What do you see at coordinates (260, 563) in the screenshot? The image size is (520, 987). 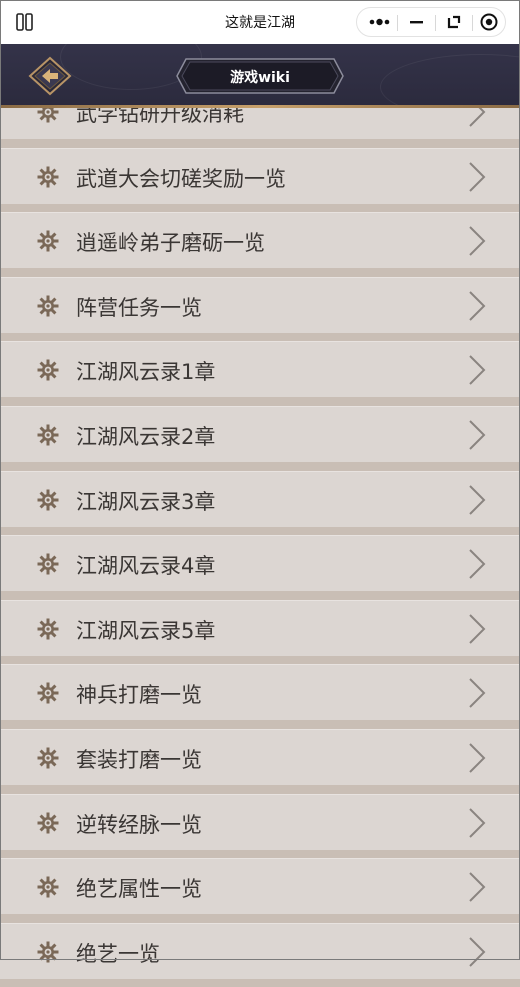 I see `list-item: 江湖风云录4章` at bounding box center [260, 563].